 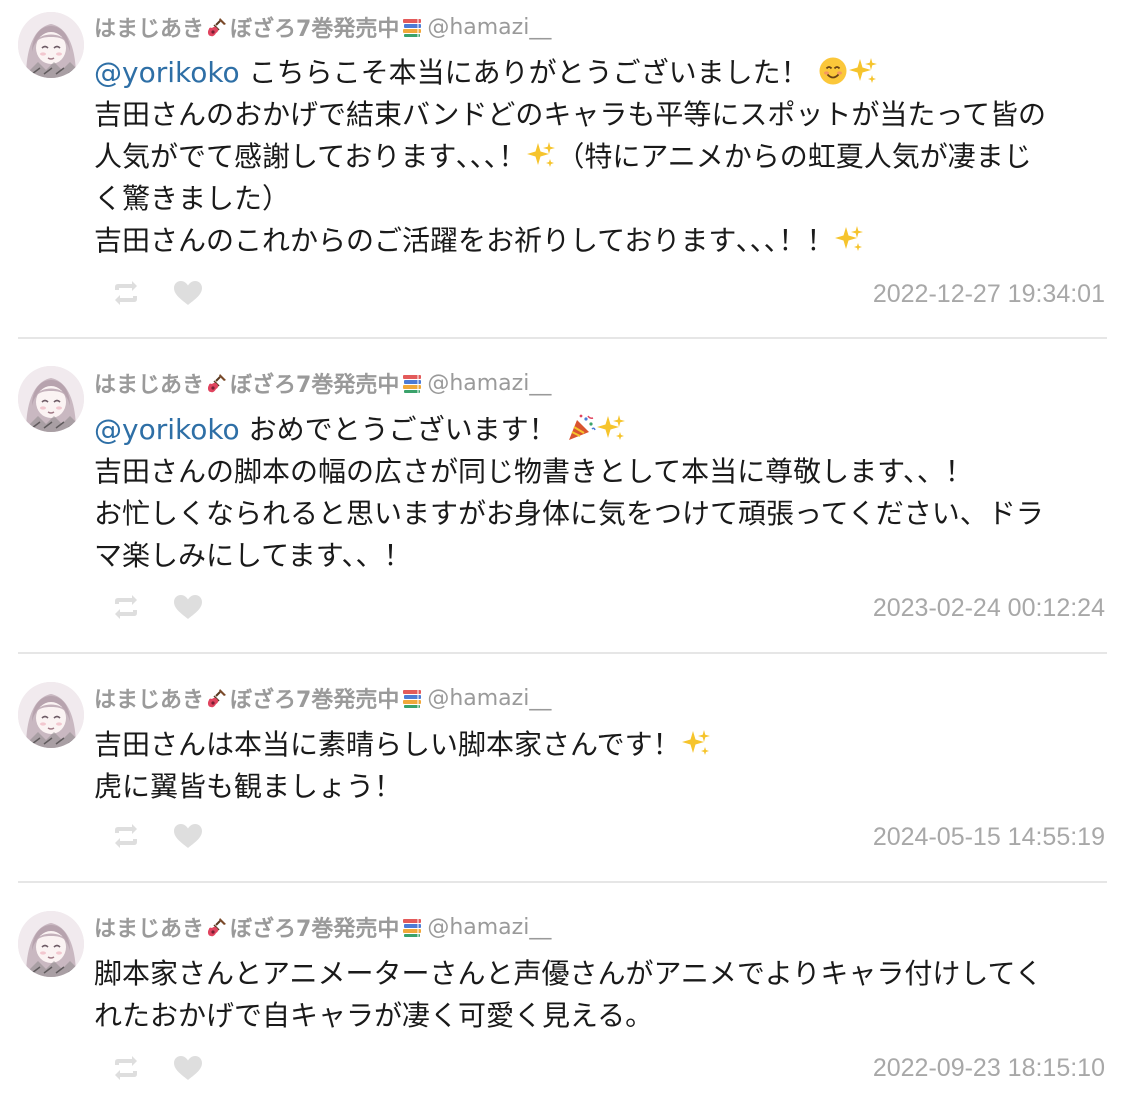 What do you see at coordinates (533, 471) in the screenshot?
I see `text-line: 吉田さんの脚本の幅の広さが同じ物書きとして本当に尊敬します、、！` at bounding box center [533, 471].